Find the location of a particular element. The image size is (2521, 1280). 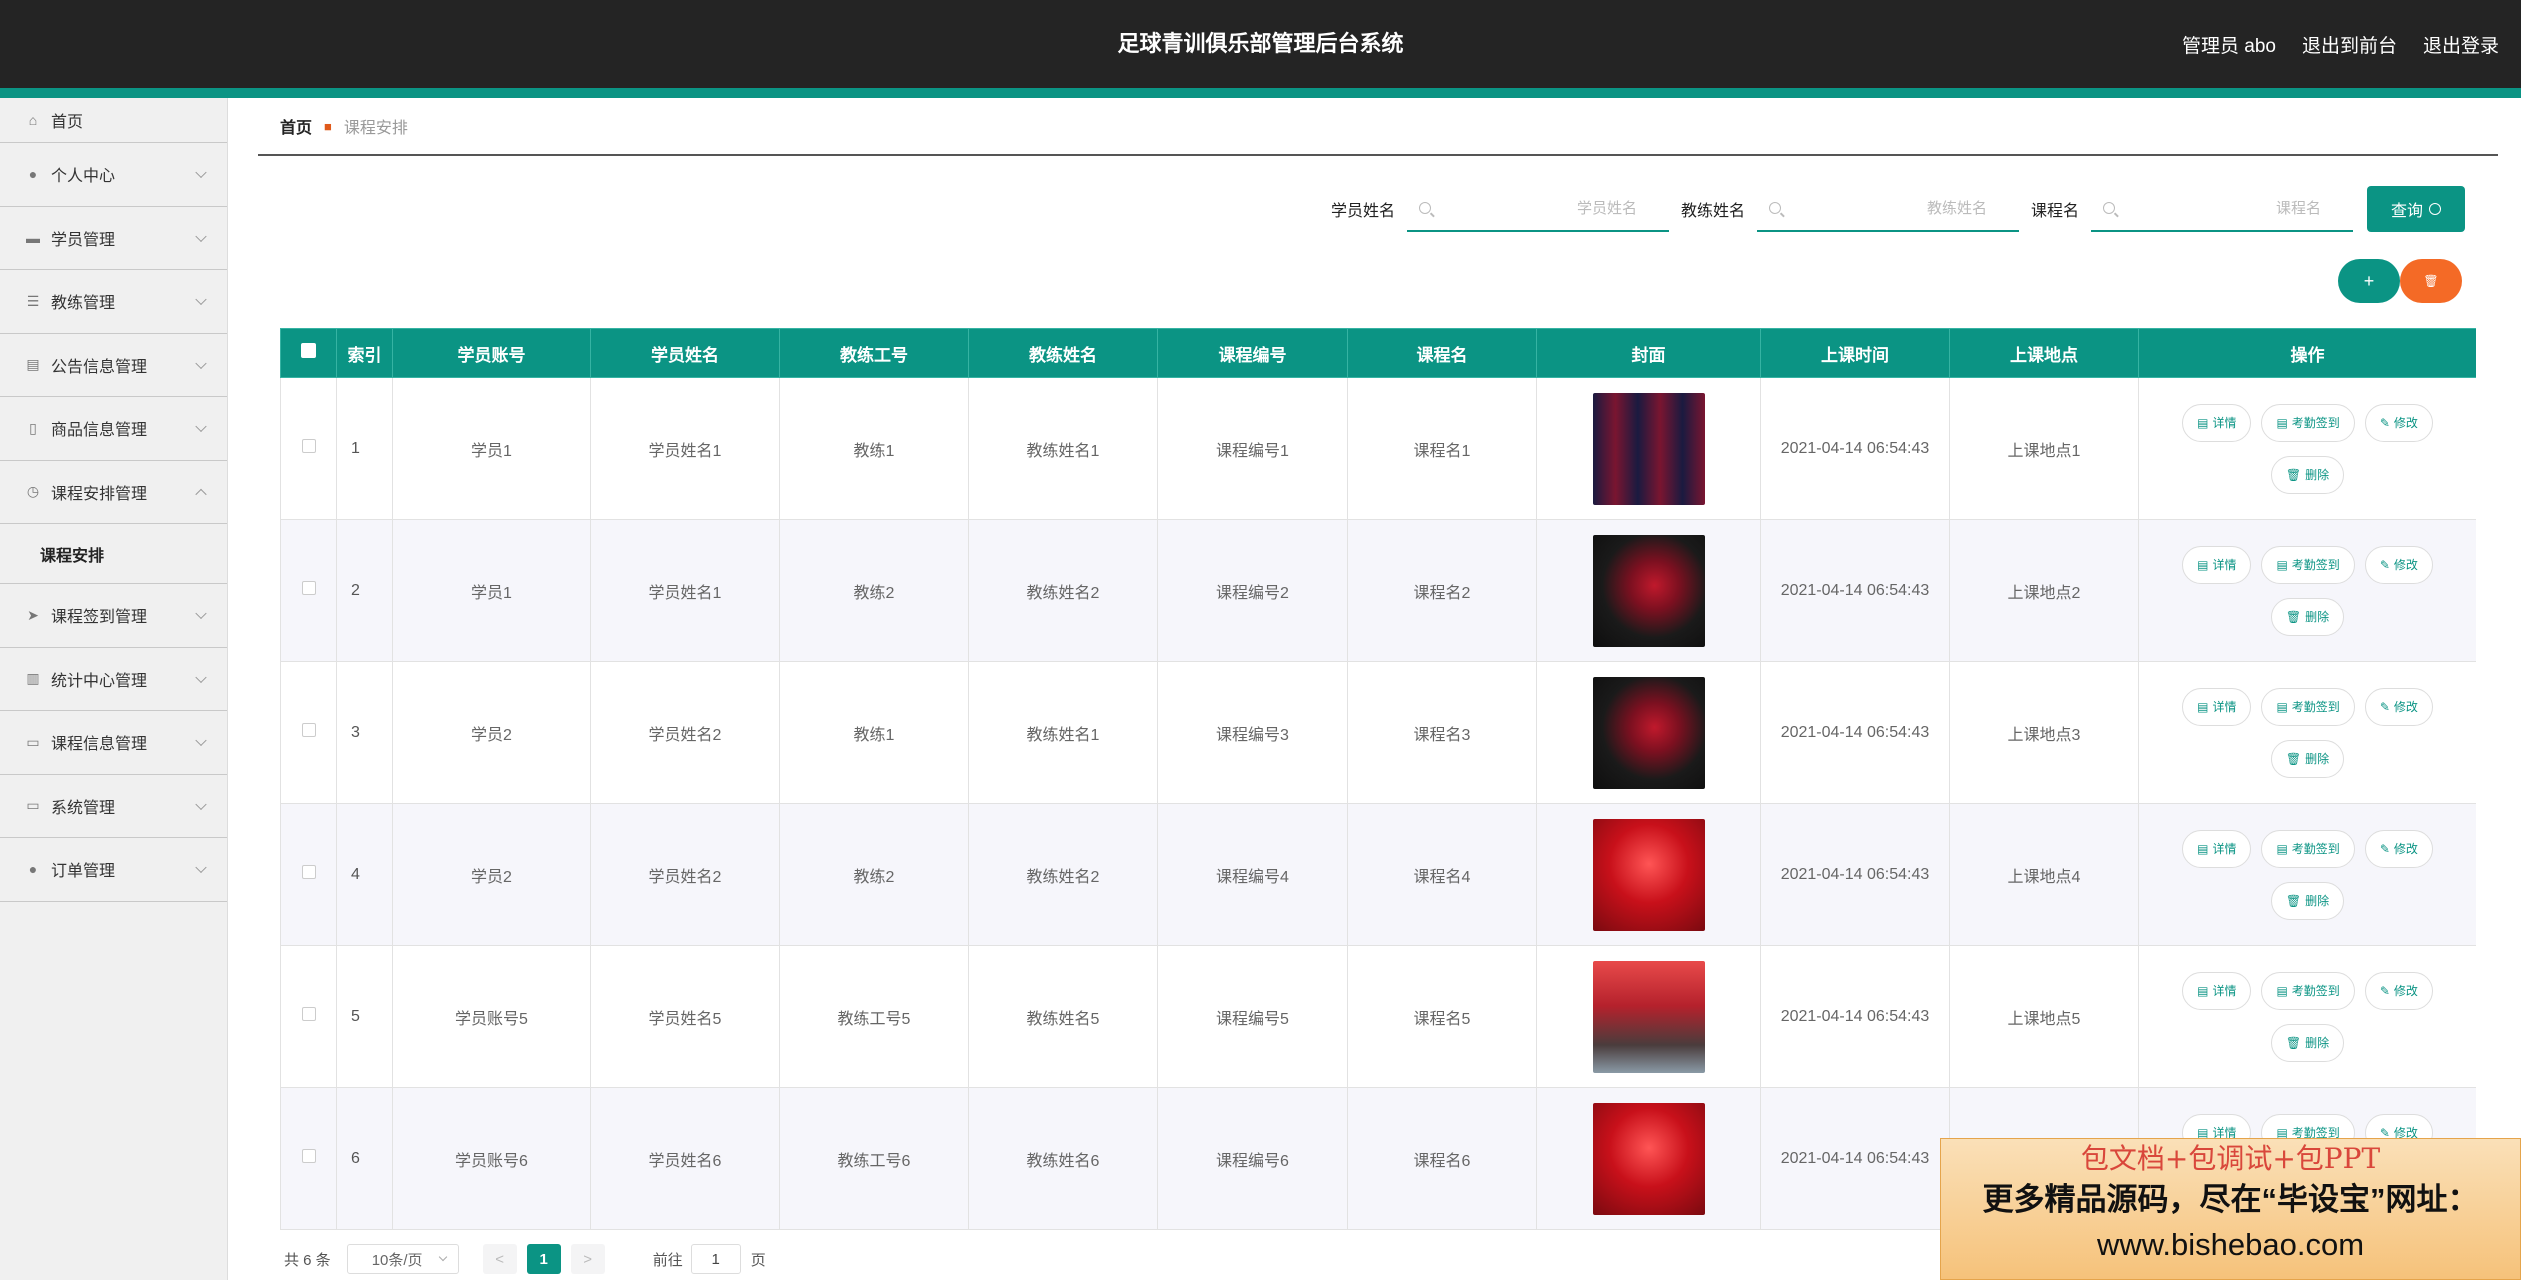

page-number-button: 1 is located at coordinates (543, 1259).